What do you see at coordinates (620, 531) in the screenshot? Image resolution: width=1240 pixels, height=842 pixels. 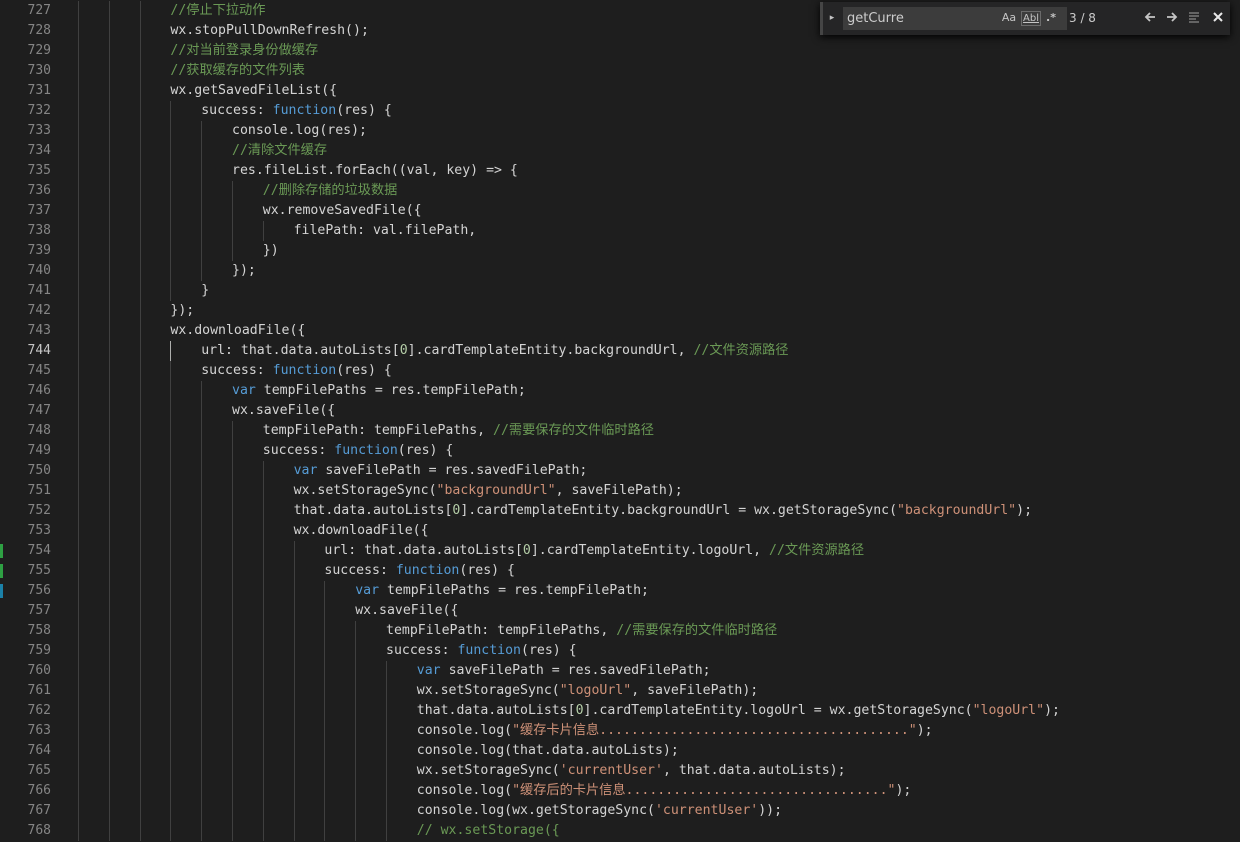 I see `code-line: 753 wx.downloadFile({` at bounding box center [620, 531].